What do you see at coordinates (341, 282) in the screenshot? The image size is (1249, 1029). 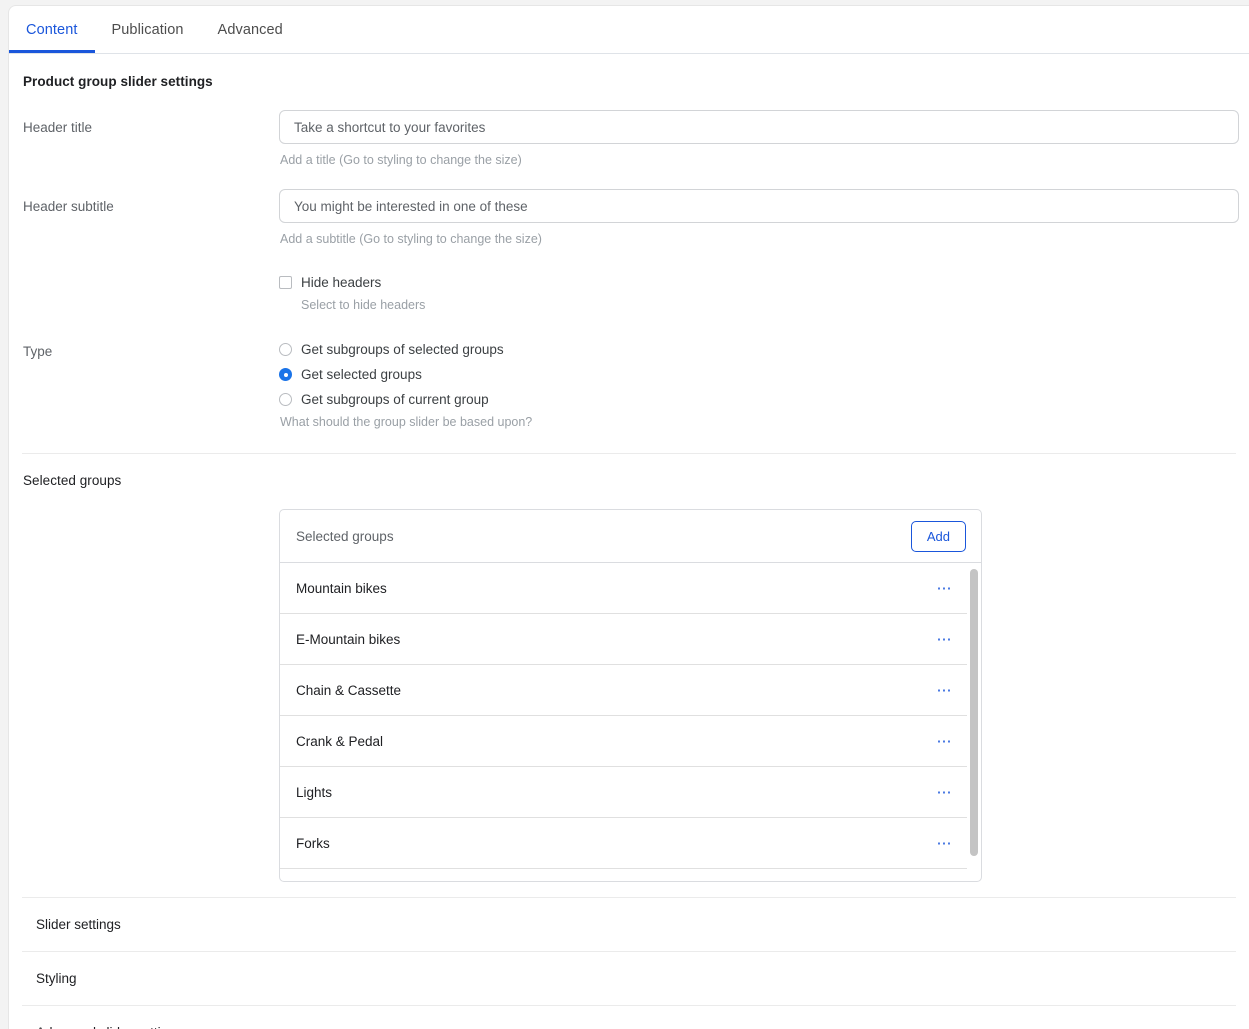 I see `hide-headers-label: Hide headers` at bounding box center [341, 282].